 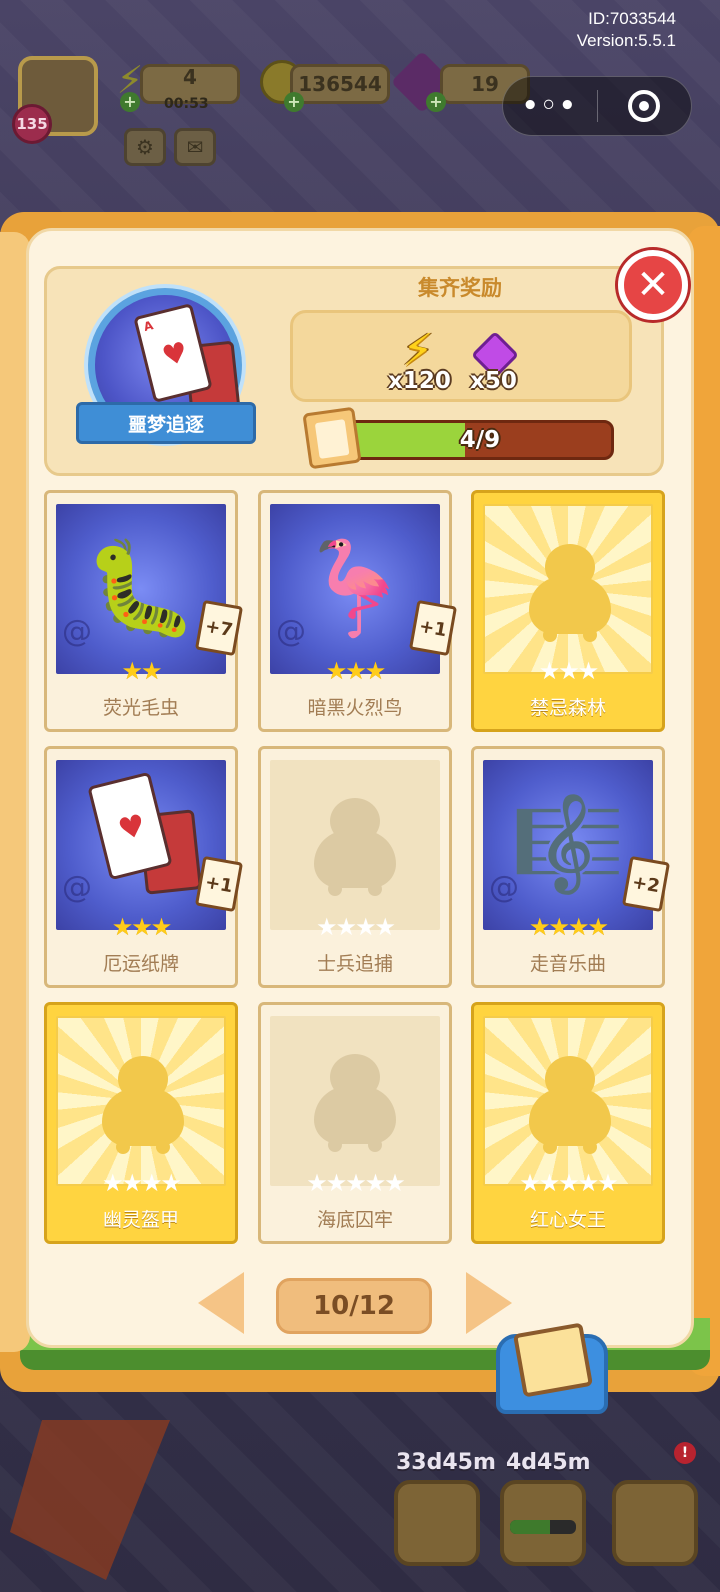 I want to click on more-options-button: •◦•, so click(x=550, y=106).